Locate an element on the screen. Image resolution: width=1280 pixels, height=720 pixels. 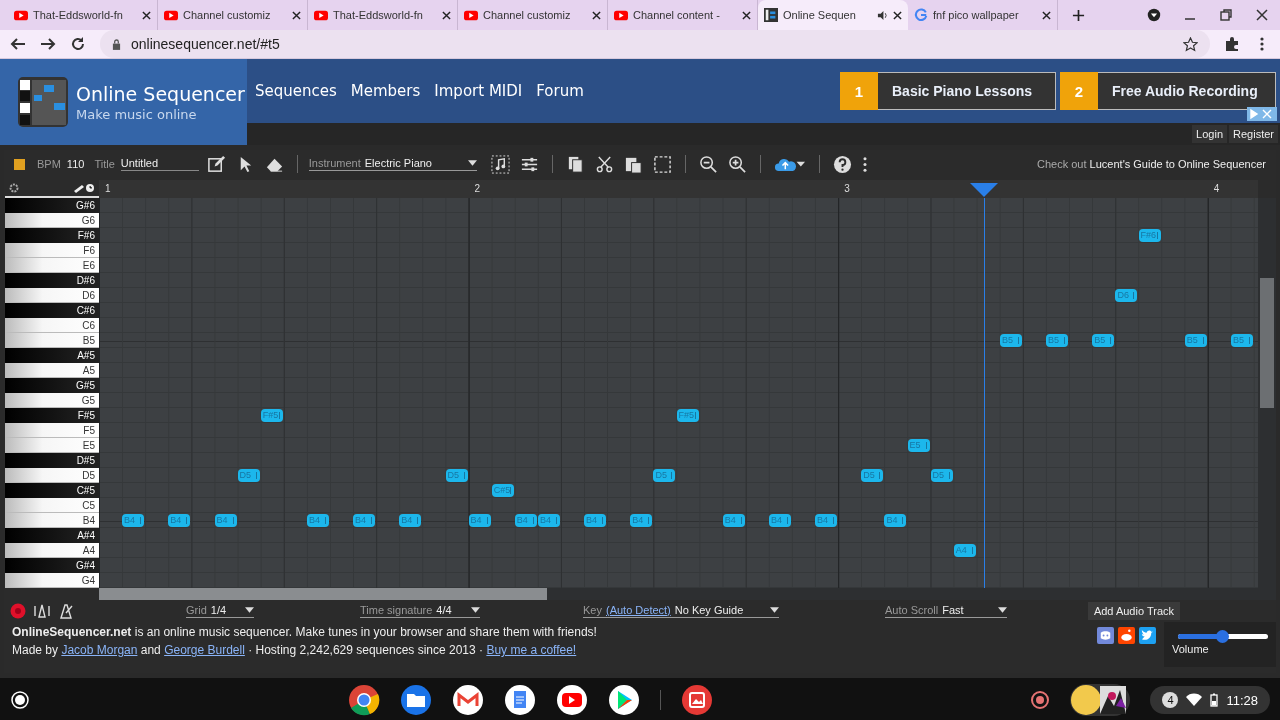
record-icon is located at coordinates (18, 611).